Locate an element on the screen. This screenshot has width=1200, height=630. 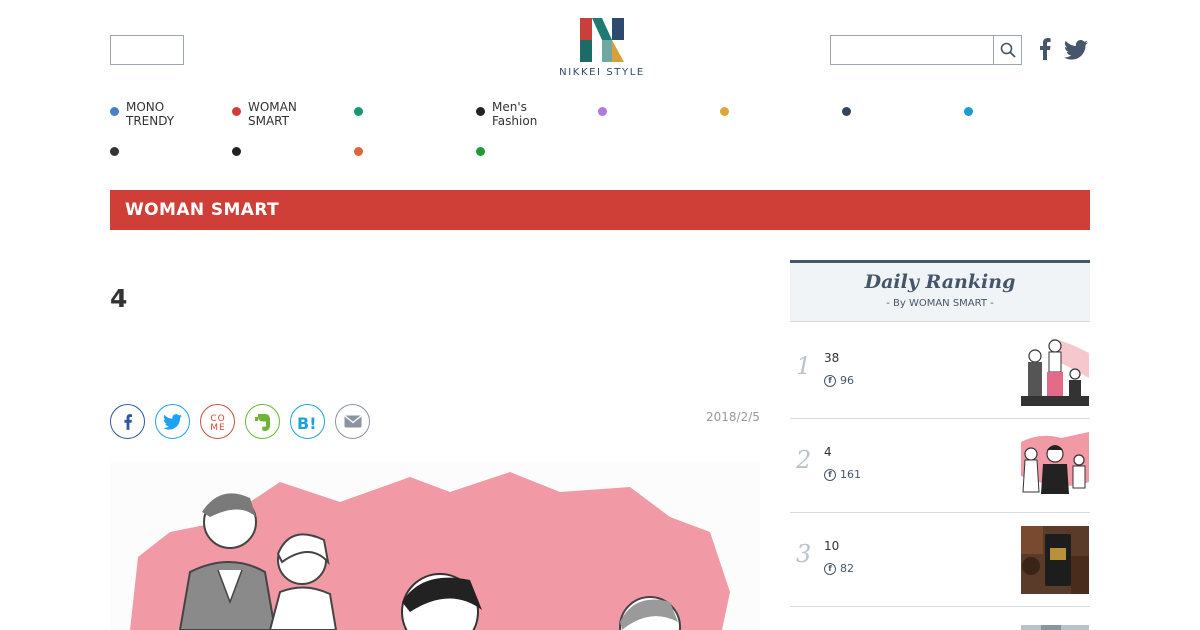
rank-share-count: f 96 is located at coordinates (839, 380).